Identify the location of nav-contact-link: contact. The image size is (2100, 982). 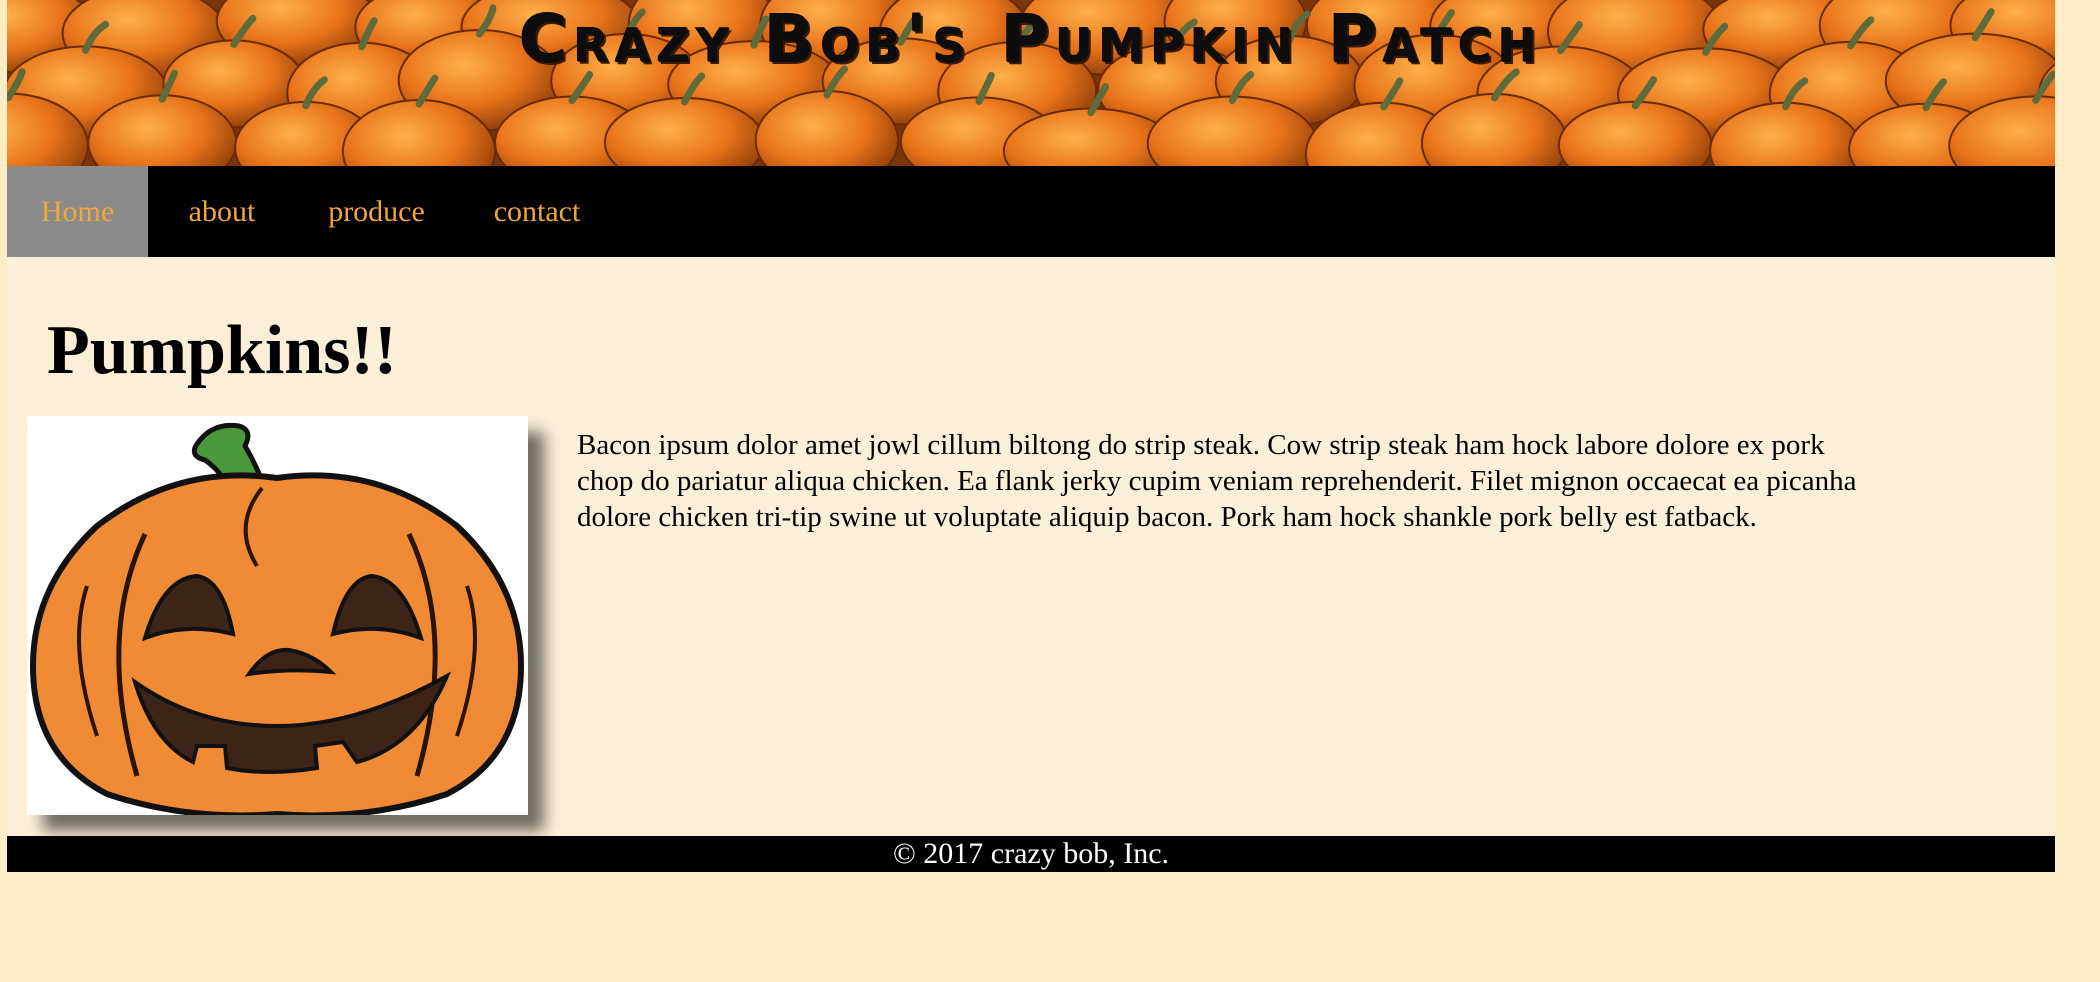
(537, 211).